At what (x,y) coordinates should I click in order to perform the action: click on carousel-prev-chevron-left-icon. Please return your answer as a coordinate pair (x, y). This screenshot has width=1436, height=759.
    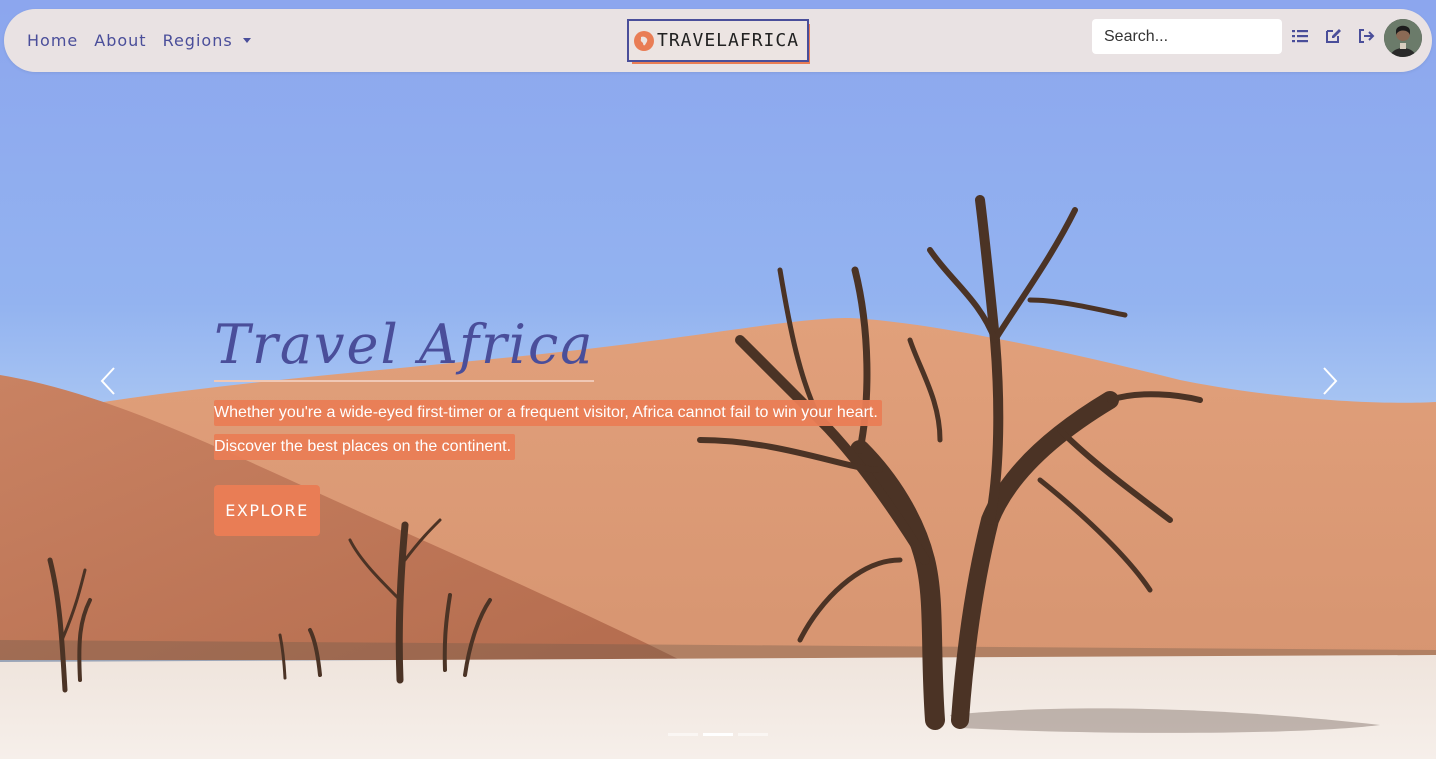
    Looking at the image, I should click on (108, 381).